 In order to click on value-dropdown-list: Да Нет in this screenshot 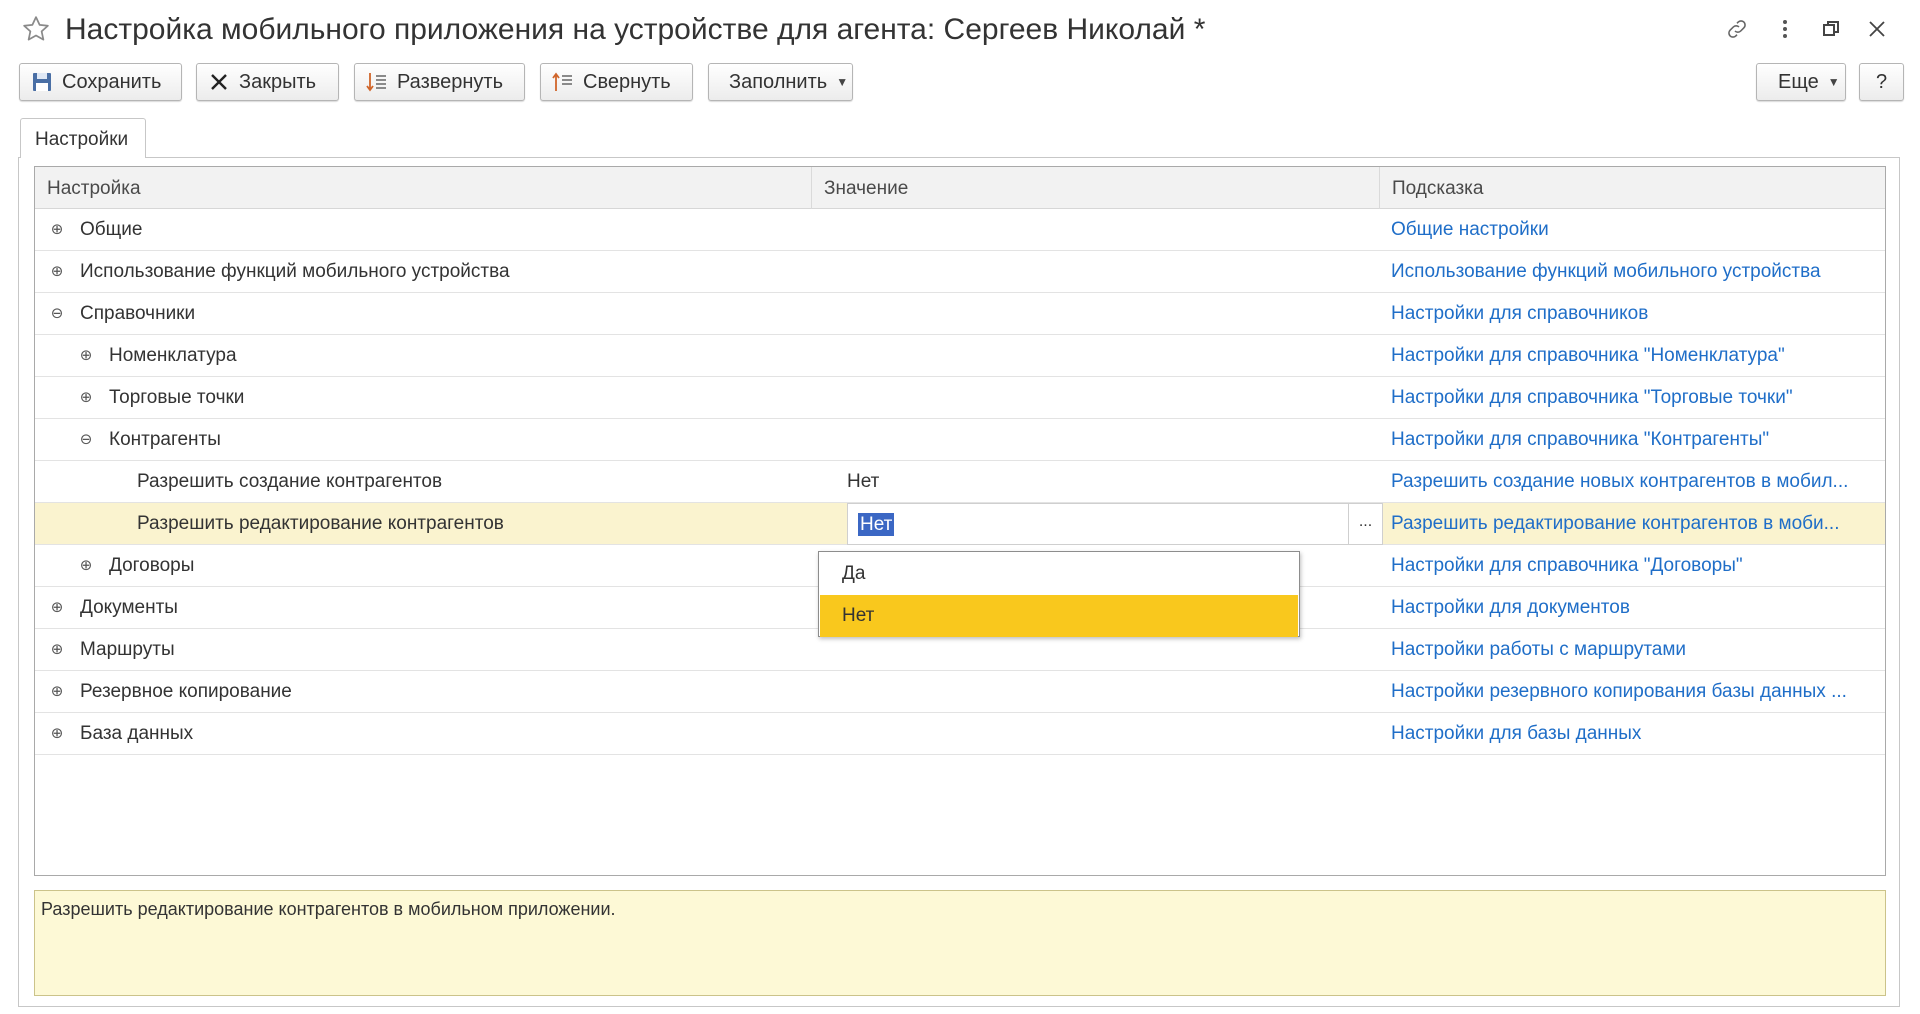, I will do `click(1059, 594)`.